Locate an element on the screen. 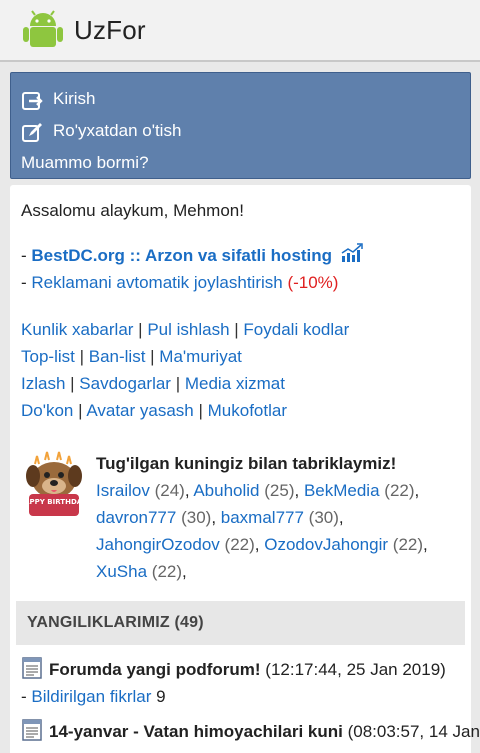 The width and height of the screenshot is (480, 753). link-avatar-maker: Avatar yasash is located at coordinates (139, 410).